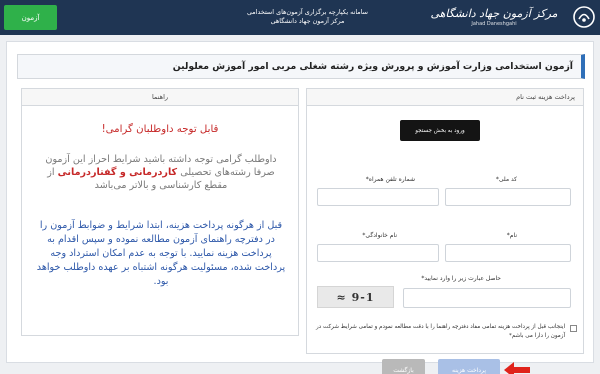 The image size is (600, 374). Describe the element at coordinates (378, 253) in the screenshot. I see `last-name-field` at that location.